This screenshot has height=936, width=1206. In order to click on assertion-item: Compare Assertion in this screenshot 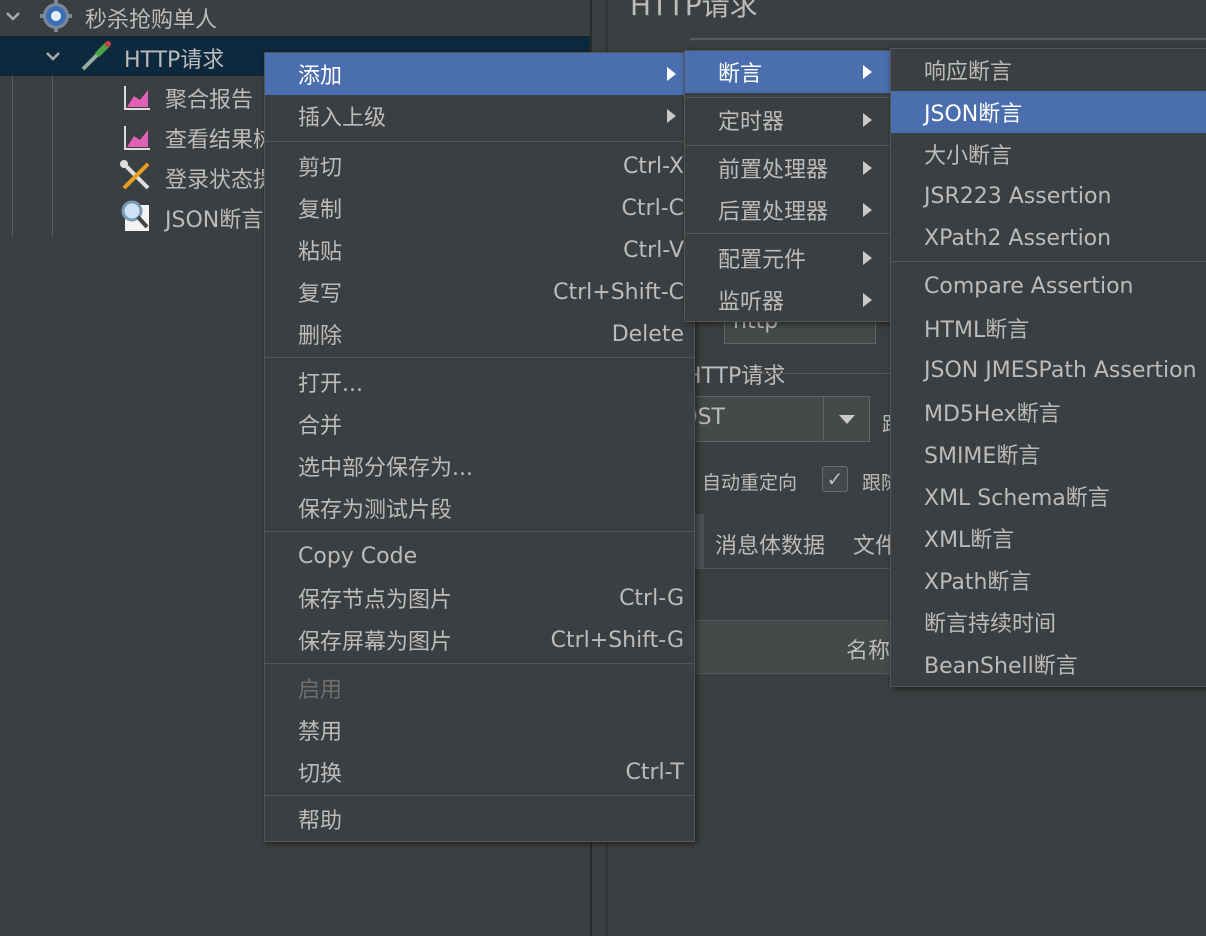, I will do `click(1048, 286)`.